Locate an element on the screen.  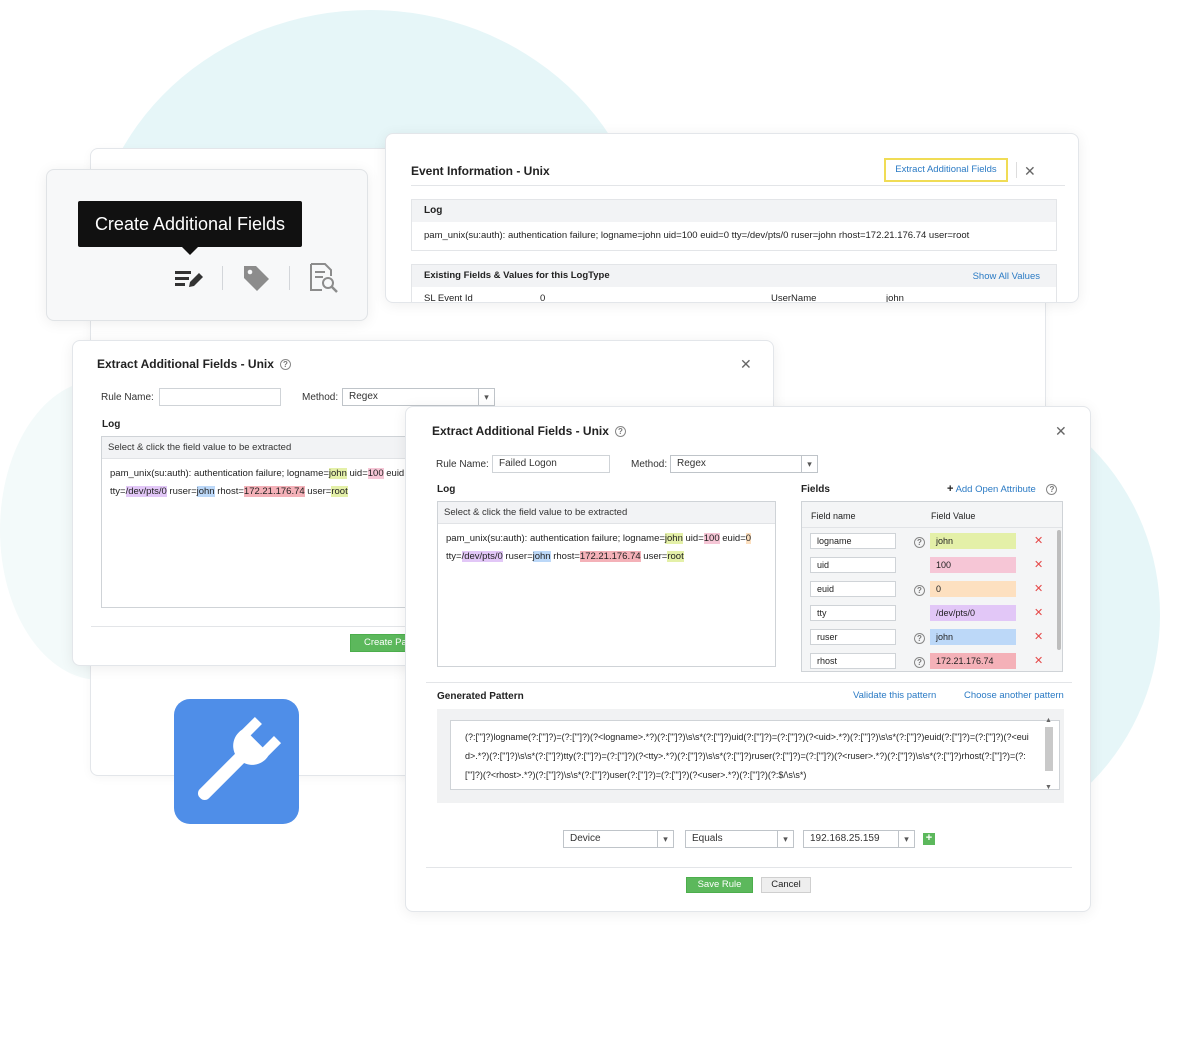
validate-pattern-link: Validate this pattern is located at coordinates (894, 695).